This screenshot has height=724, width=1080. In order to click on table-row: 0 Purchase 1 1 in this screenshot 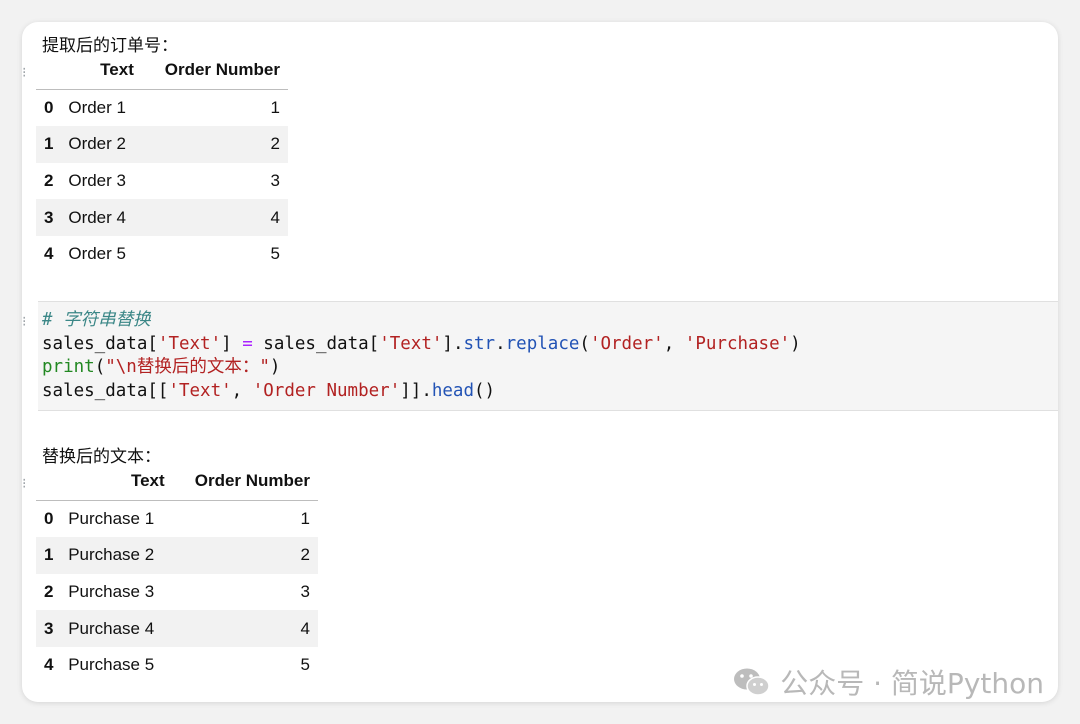, I will do `click(177, 518)`.